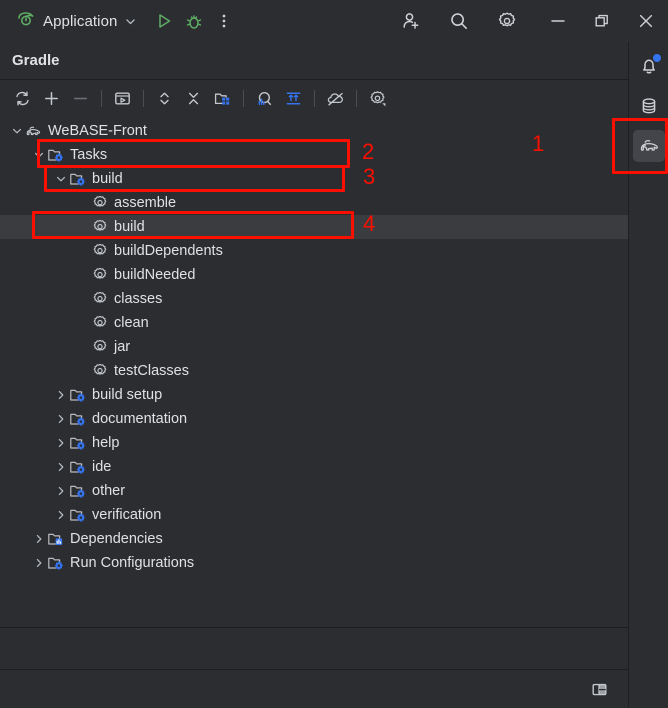  I want to click on run-configuration-selector: Application, so click(78, 21).